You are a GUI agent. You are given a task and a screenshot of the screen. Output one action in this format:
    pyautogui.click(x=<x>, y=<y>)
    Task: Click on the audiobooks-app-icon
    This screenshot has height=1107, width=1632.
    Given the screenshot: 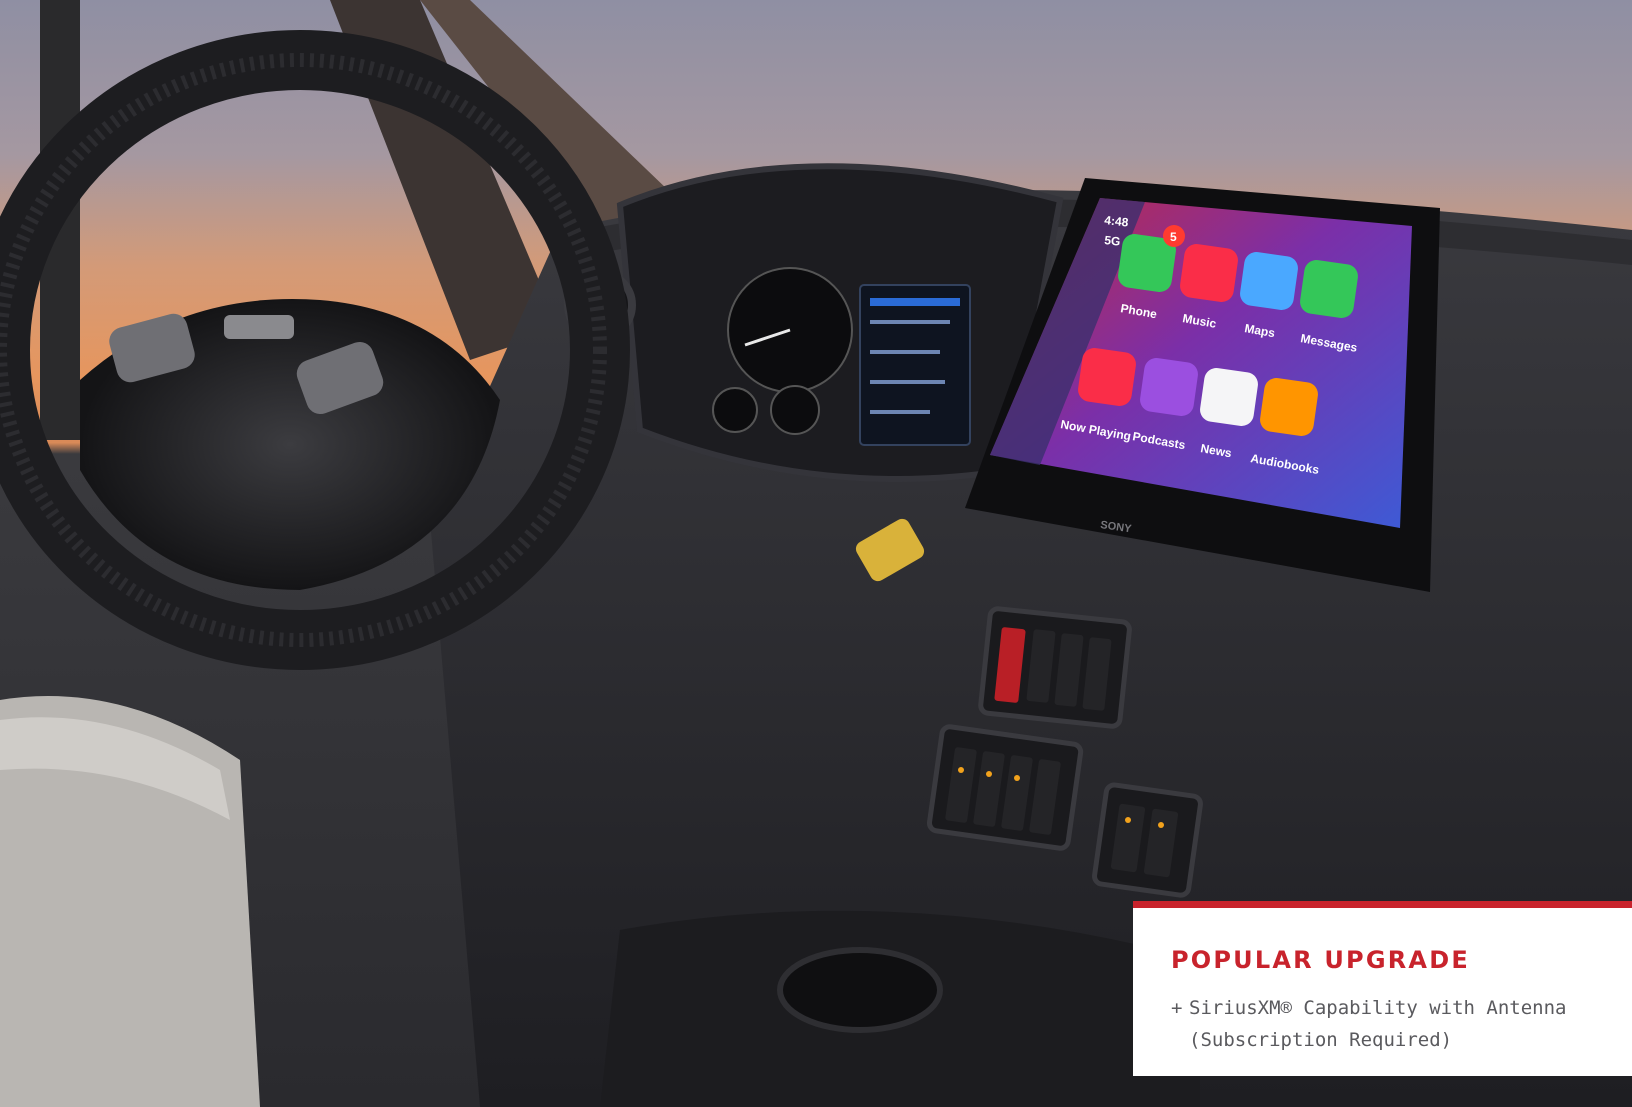 What is the action you would take?
    pyautogui.click(x=1289, y=407)
    